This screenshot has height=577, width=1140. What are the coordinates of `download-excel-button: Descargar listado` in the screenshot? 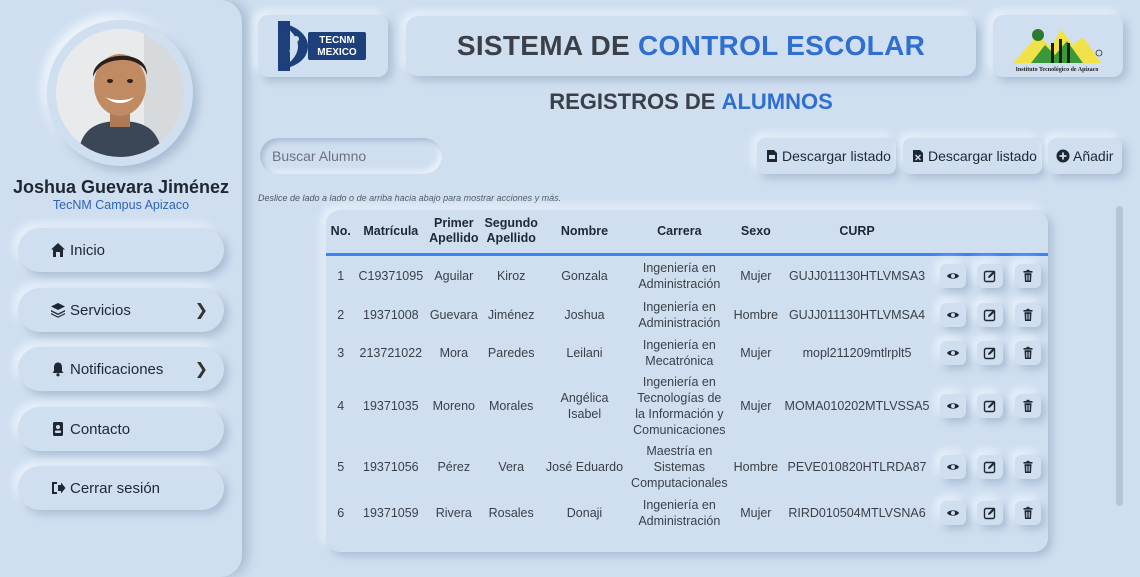 It's located at (972, 156).